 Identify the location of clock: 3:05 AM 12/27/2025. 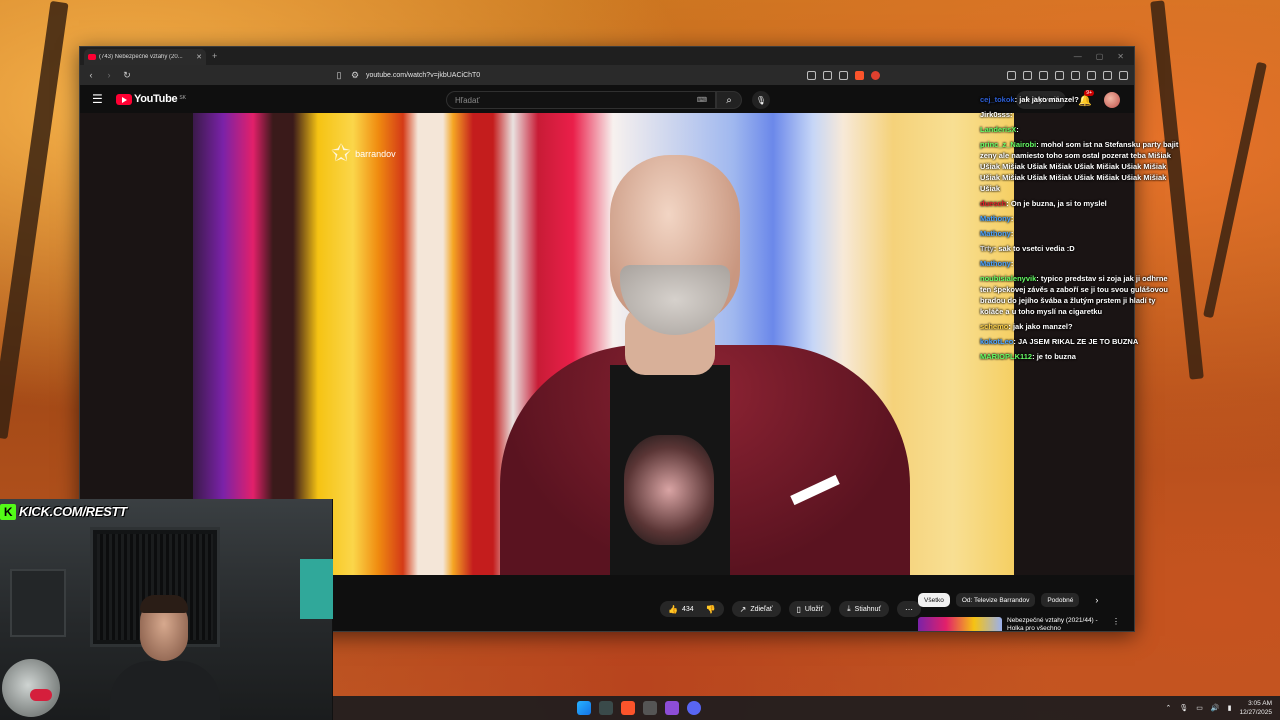
(1255, 708).